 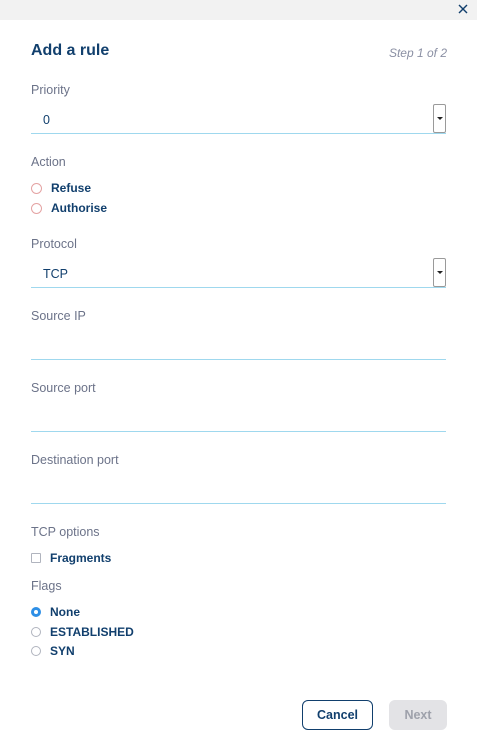 What do you see at coordinates (46, 120) in the screenshot?
I see `priority-value: 0` at bounding box center [46, 120].